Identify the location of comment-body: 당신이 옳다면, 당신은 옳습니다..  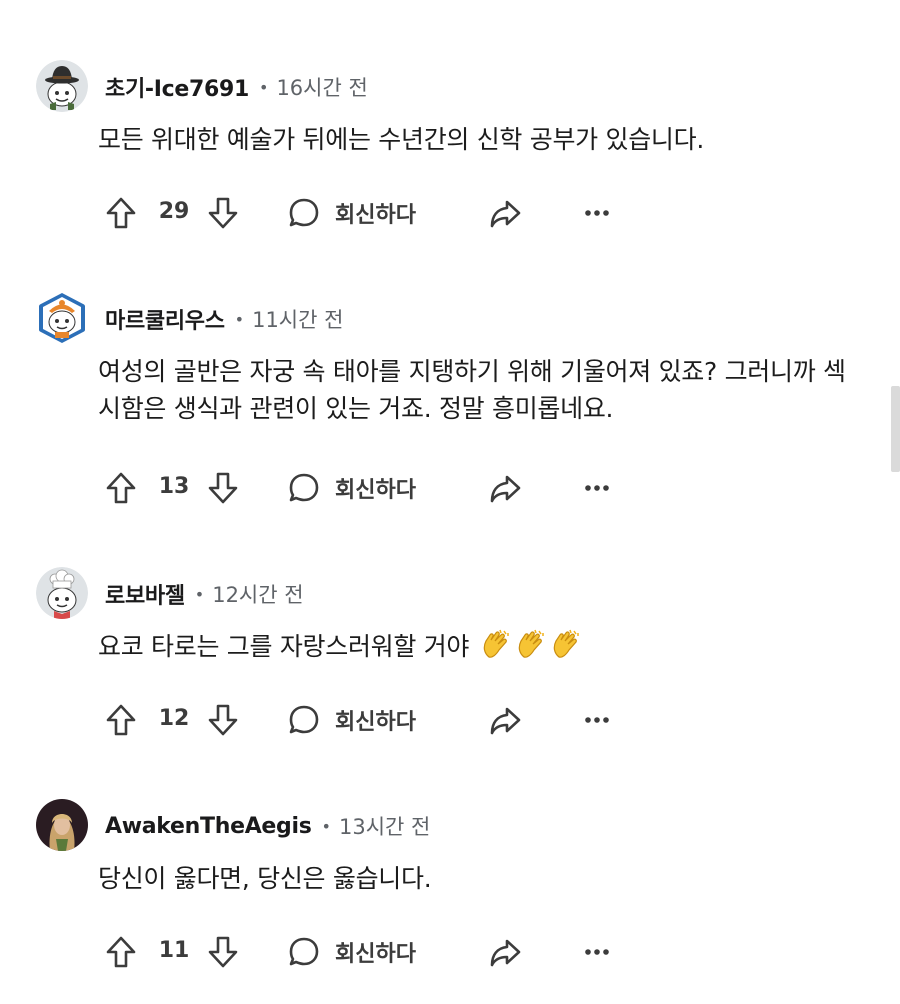
(265, 878).